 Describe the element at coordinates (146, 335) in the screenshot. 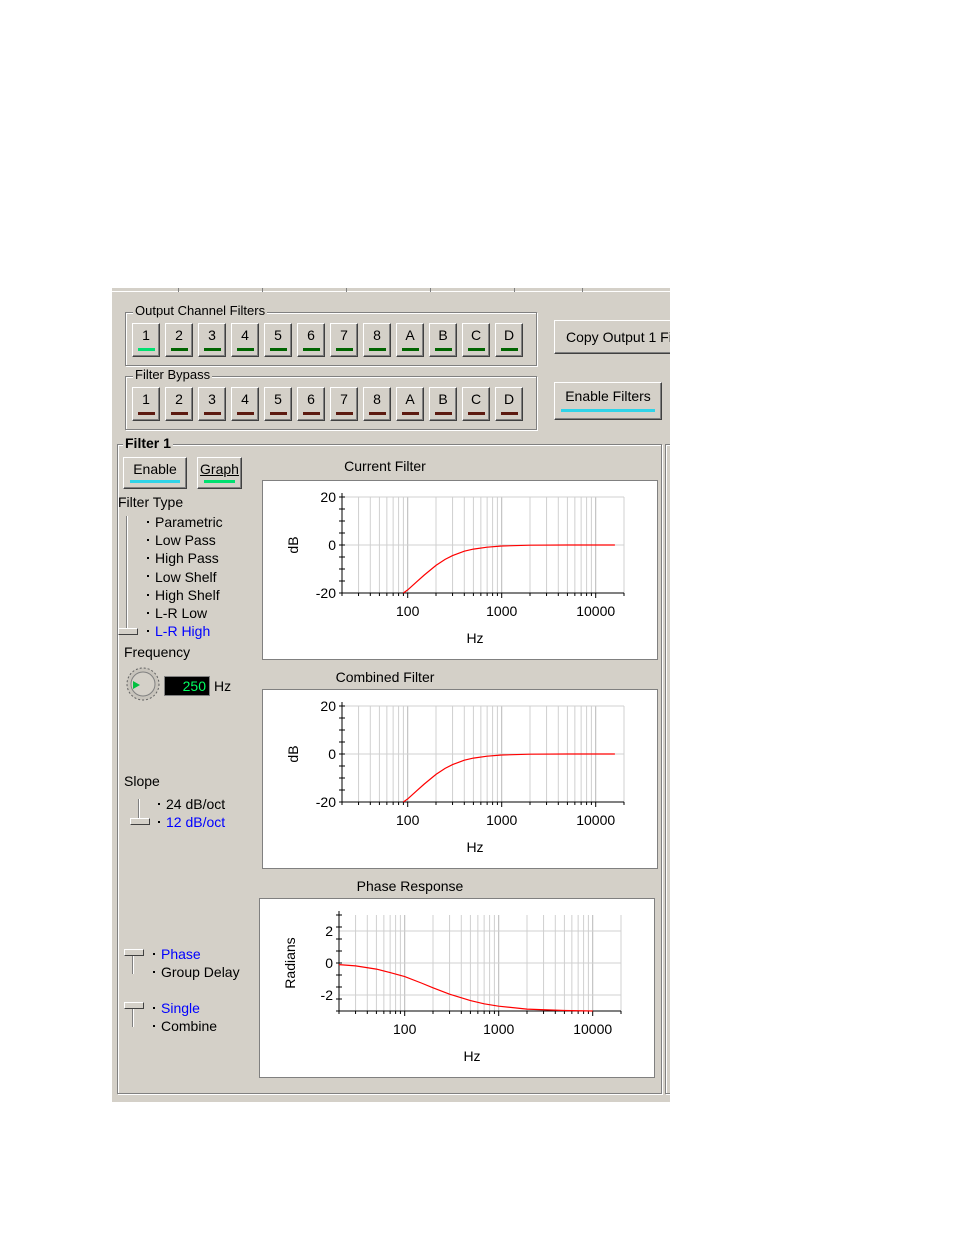

I see `output-channel-button-label: 1` at that location.